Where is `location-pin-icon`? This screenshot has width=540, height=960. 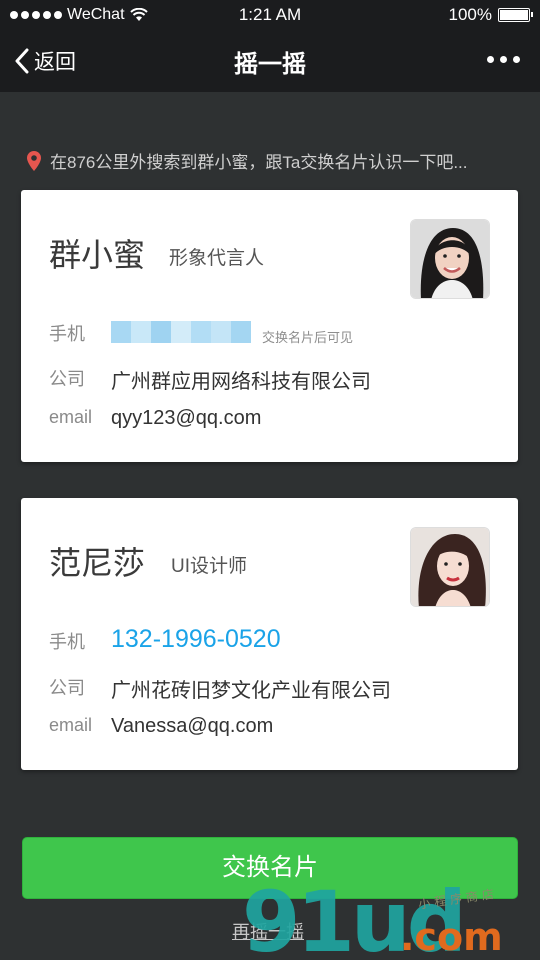 location-pin-icon is located at coordinates (34, 160).